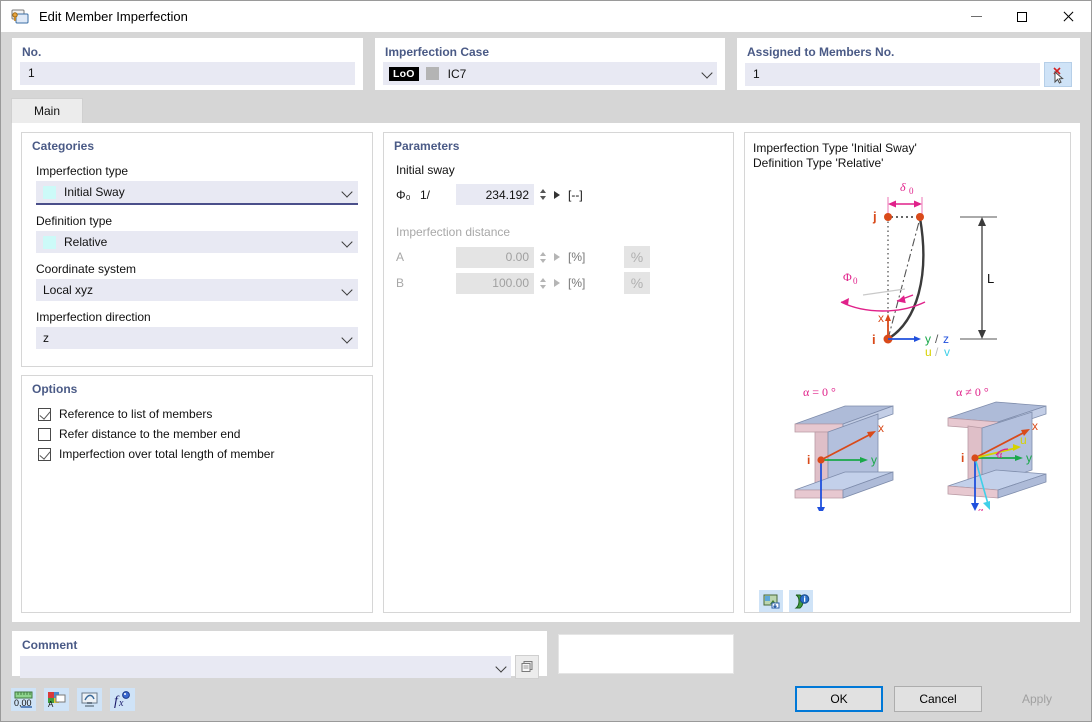 The width and height of the screenshot is (1092, 722). What do you see at coordinates (49, 192) in the screenshot?
I see `type-color-swatch` at bounding box center [49, 192].